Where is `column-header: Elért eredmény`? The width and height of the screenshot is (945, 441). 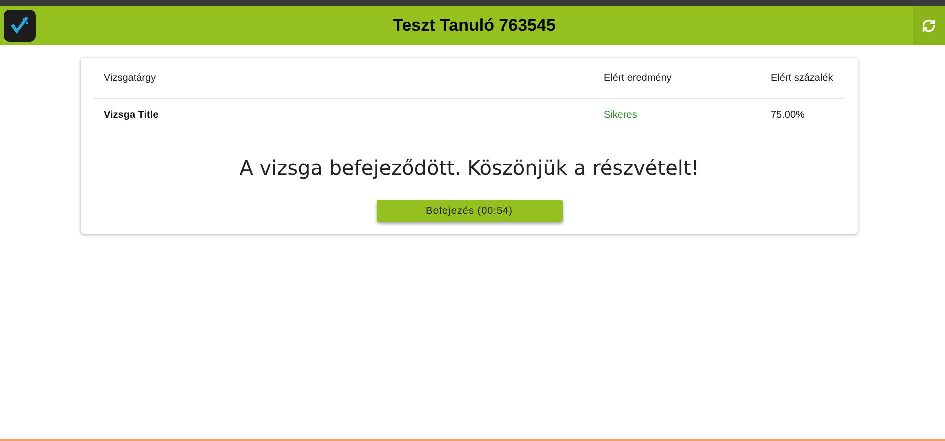 column-header: Elért eredmény is located at coordinates (638, 79).